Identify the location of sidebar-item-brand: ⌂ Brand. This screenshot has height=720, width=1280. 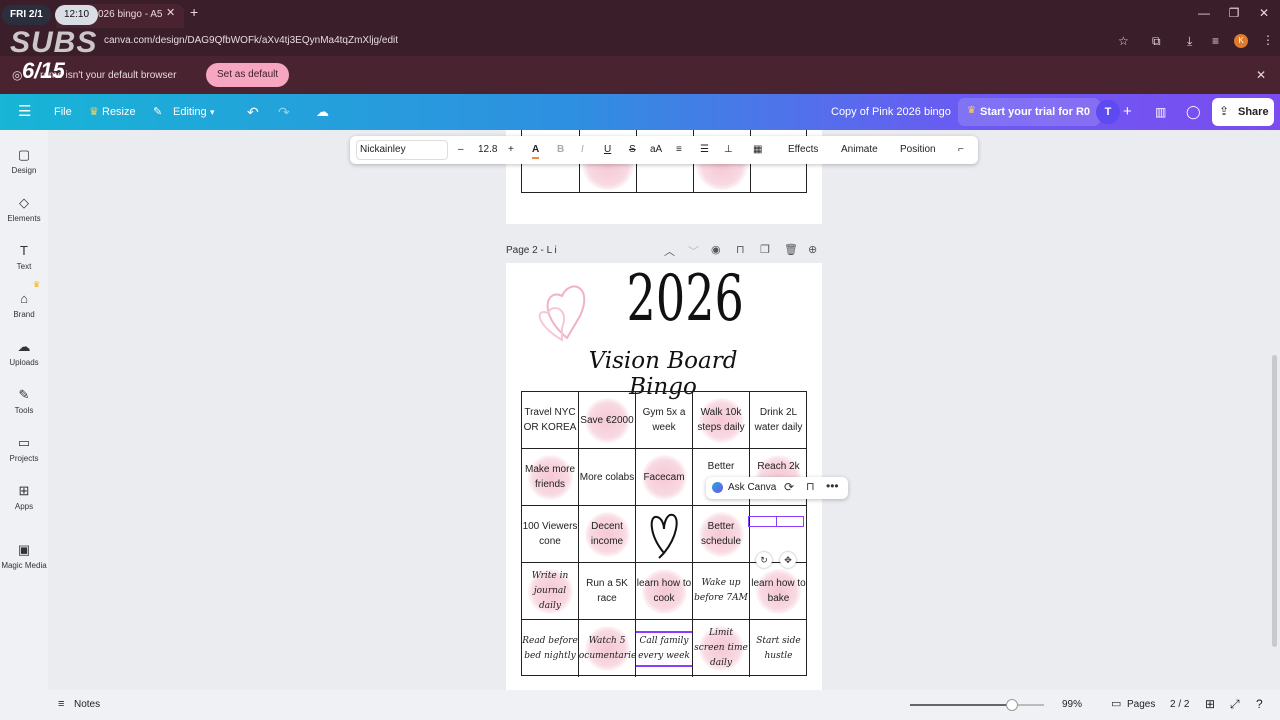
(24, 304).